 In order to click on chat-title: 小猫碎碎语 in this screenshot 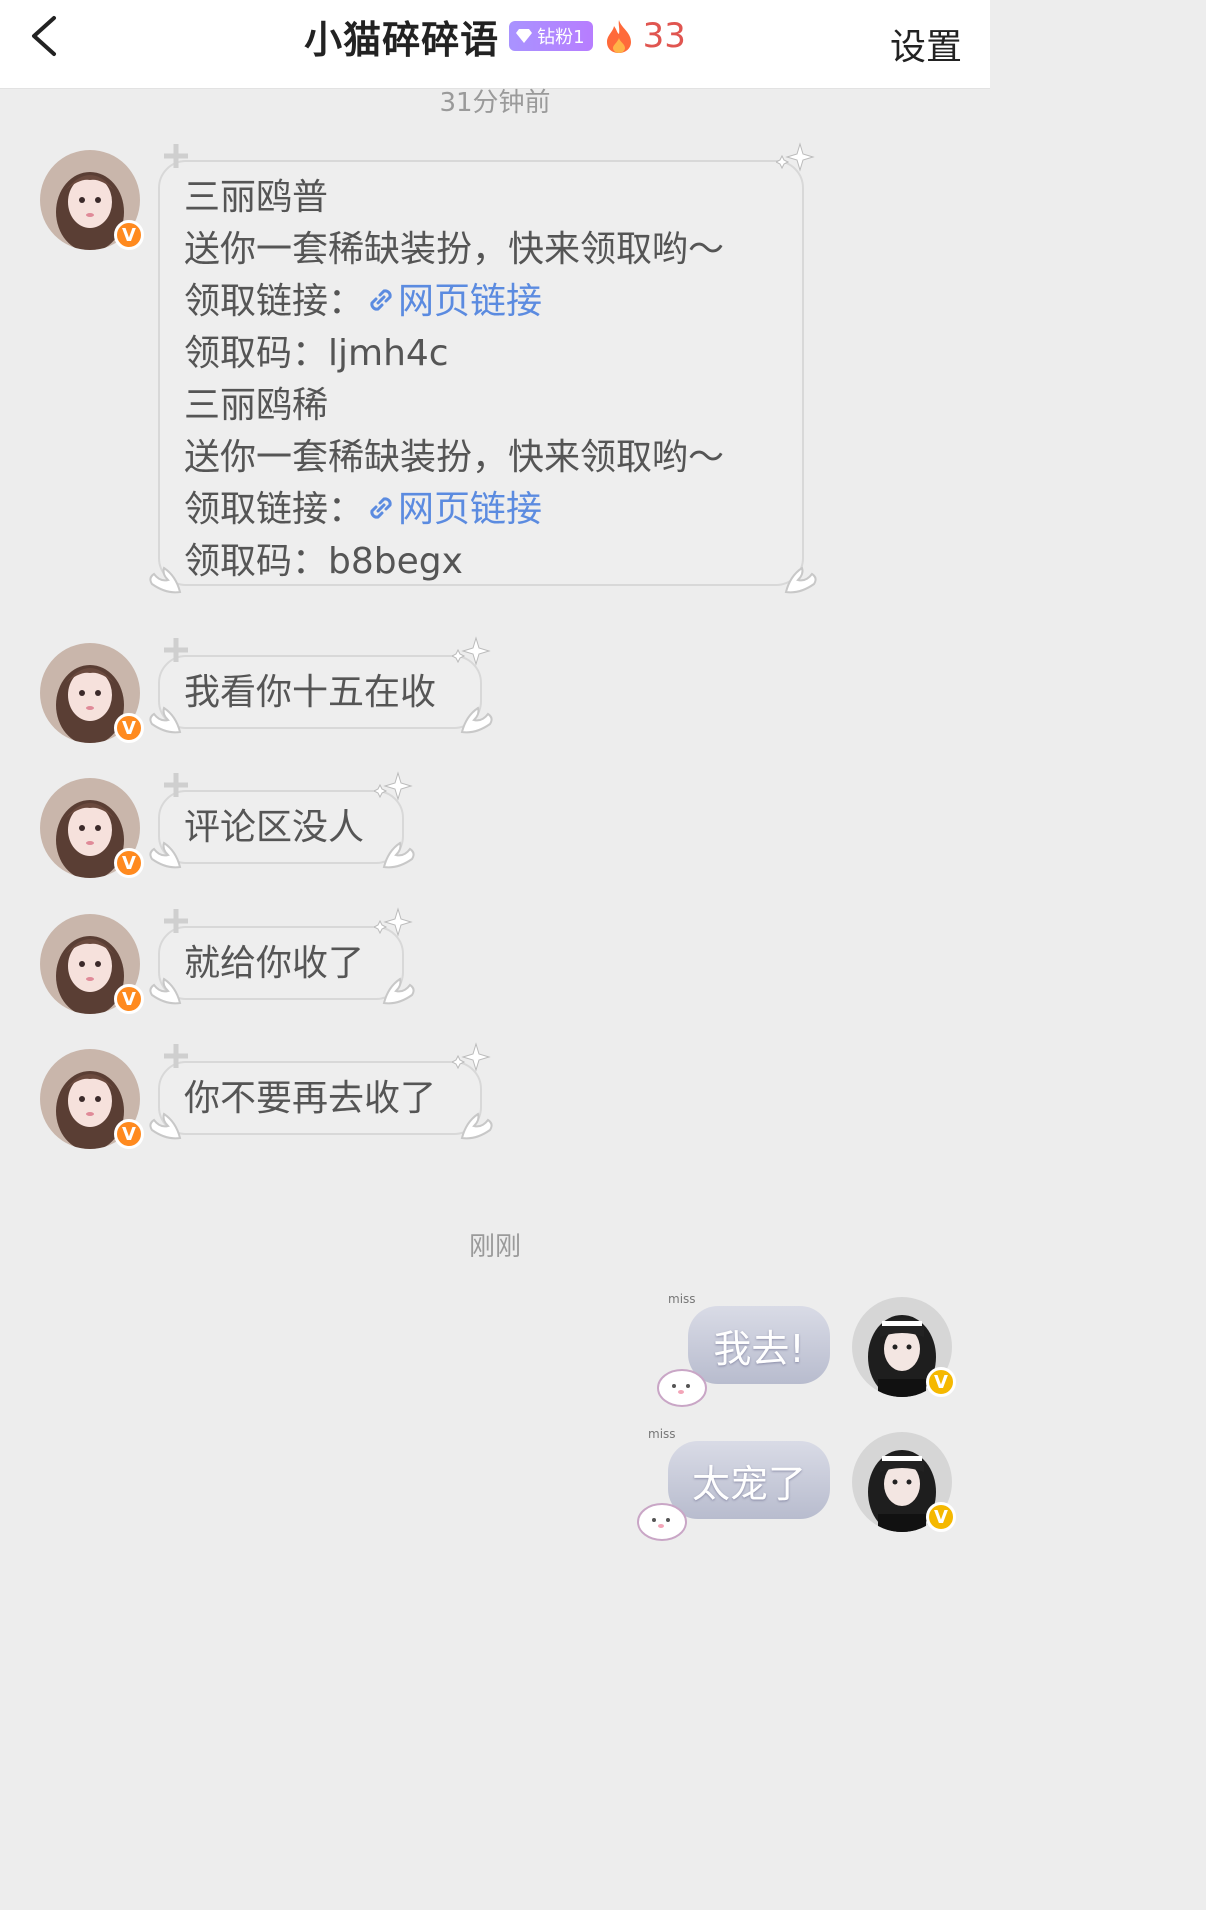, I will do `click(402, 39)`.